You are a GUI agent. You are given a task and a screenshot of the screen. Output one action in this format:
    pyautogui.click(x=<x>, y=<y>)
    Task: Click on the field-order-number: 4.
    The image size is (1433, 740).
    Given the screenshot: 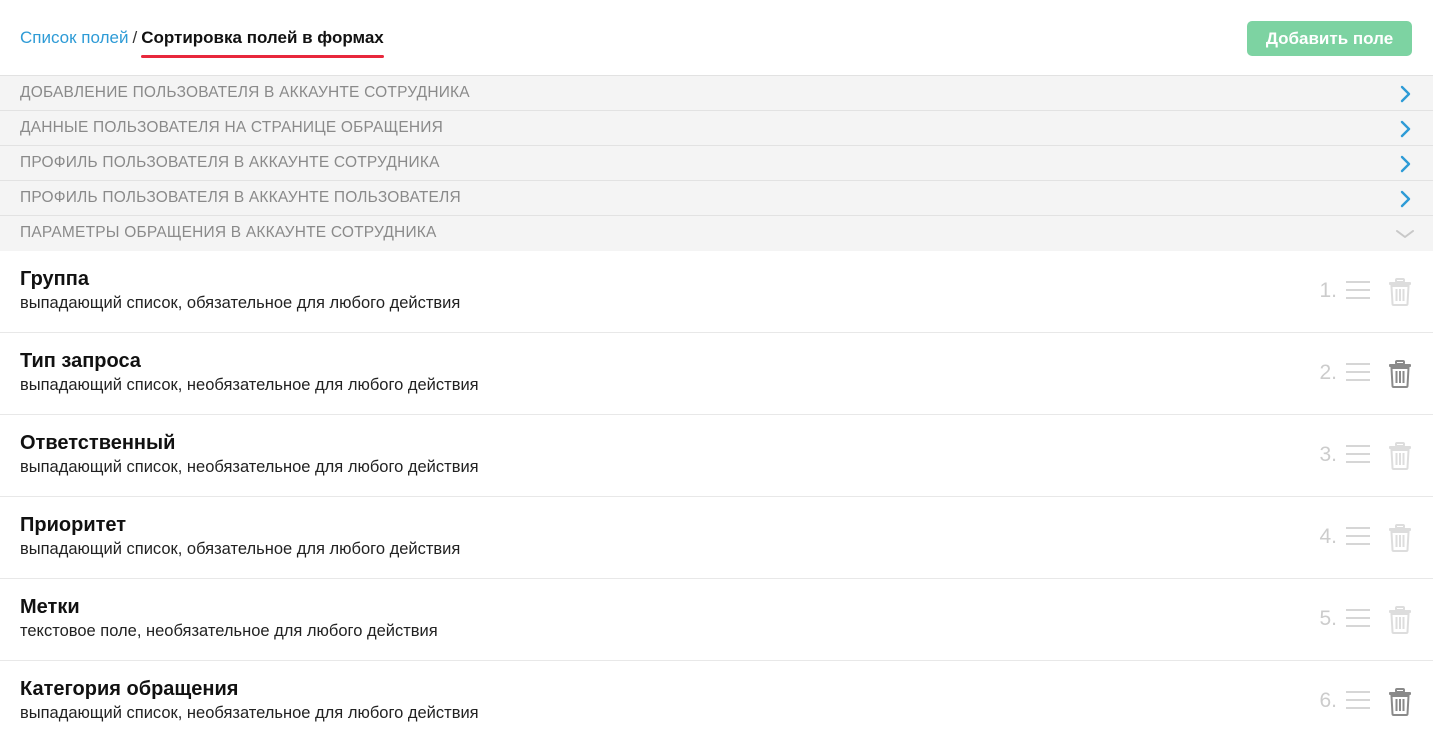 What is the action you would take?
    pyautogui.click(x=1328, y=536)
    